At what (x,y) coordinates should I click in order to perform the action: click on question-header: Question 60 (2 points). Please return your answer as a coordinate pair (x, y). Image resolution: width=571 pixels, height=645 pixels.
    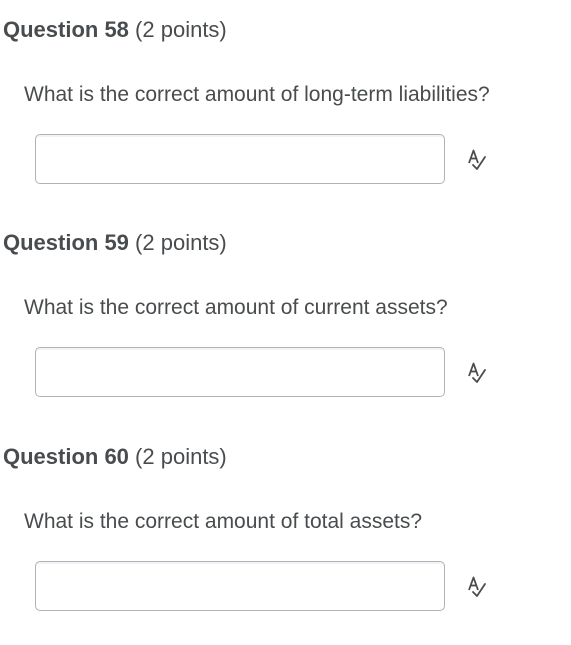
    Looking at the image, I should click on (115, 457).